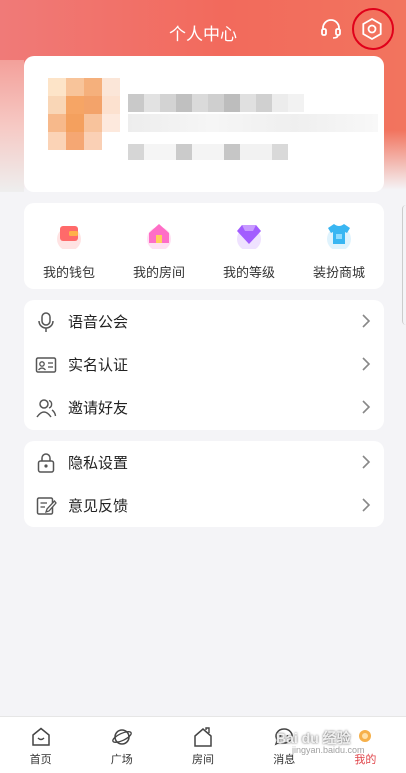  Describe the element at coordinates (121, 760) in the screenshot. I see `tab-label: 广场` at that location.